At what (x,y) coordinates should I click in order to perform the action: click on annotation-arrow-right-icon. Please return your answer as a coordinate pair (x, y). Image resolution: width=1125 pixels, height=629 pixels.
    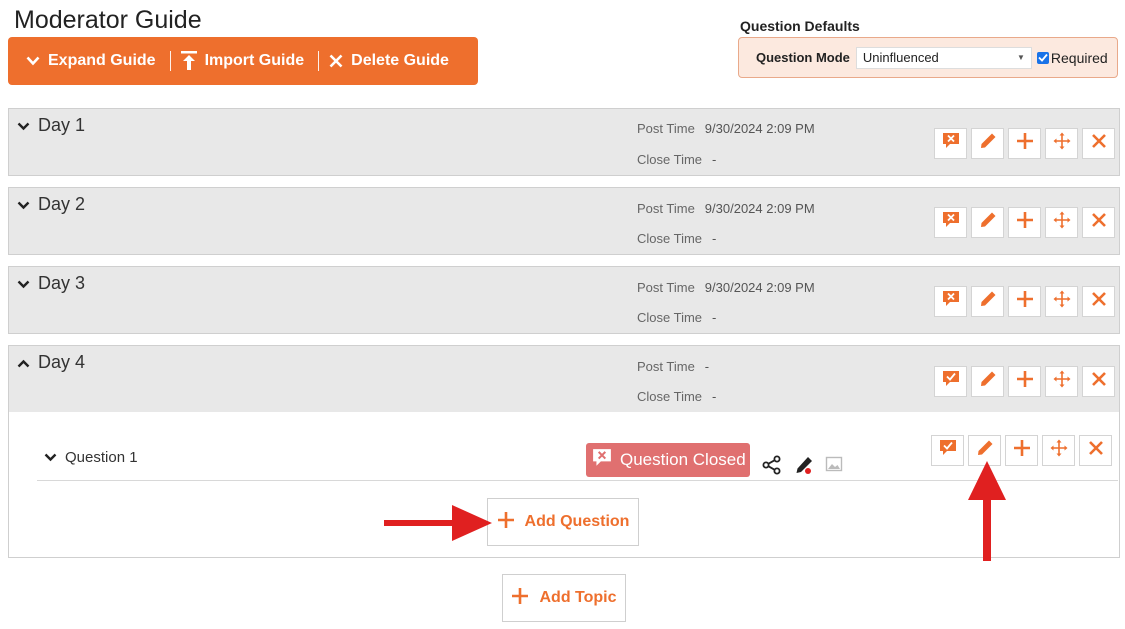
    Looking at the image, I should click on (438, 523).